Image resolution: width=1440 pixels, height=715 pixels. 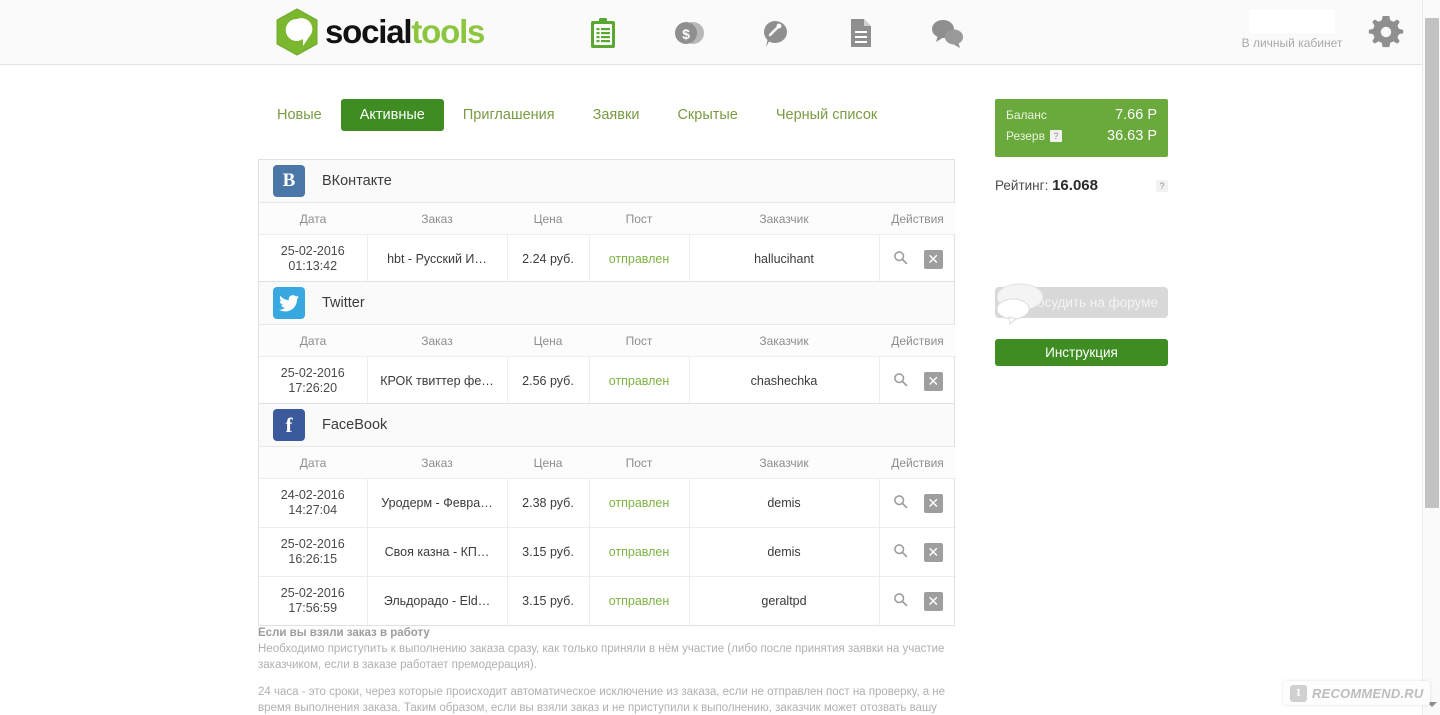 I want to click on tab-requests: Заявки, so click(x=616, y=115).